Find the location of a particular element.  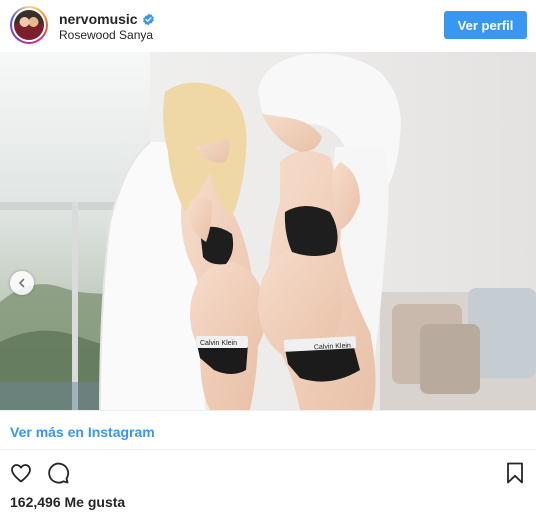

carousel-prev-button is located at coordinates (22, 283).